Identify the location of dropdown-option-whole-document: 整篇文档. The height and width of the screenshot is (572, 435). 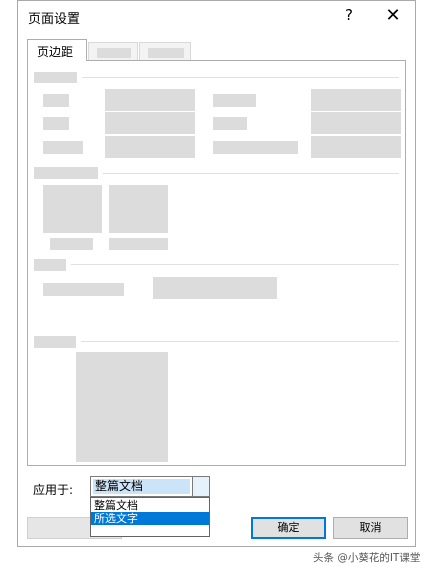
(150, 505).